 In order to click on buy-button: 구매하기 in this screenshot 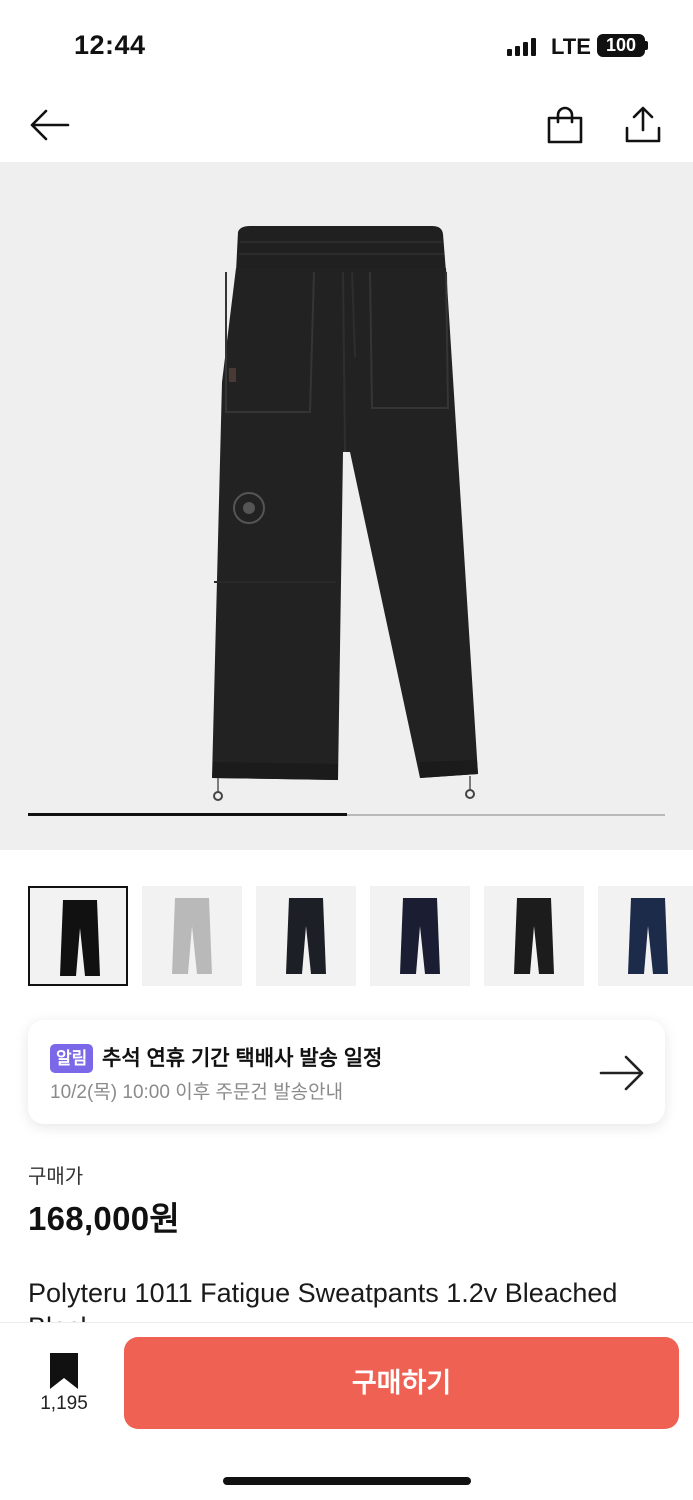, I will do `click(401, 1383)`.